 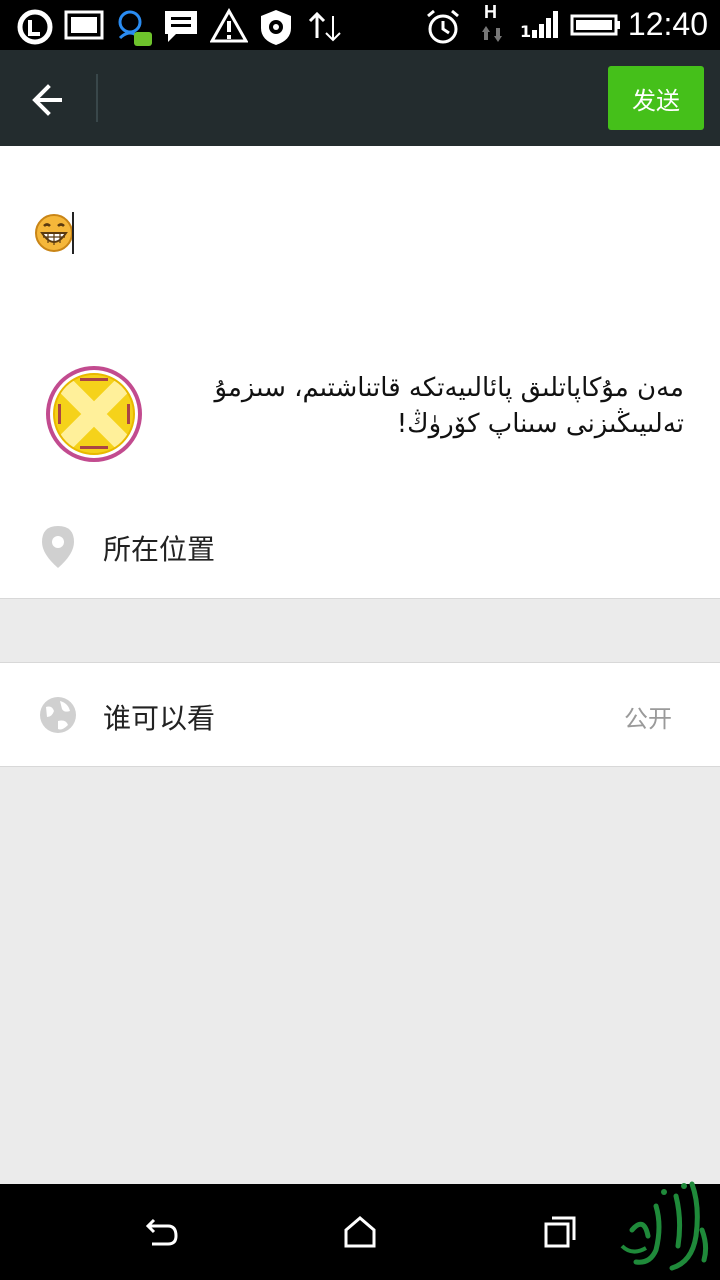 I want to click on location-row: 所在位置, so click(x=360, y=547).